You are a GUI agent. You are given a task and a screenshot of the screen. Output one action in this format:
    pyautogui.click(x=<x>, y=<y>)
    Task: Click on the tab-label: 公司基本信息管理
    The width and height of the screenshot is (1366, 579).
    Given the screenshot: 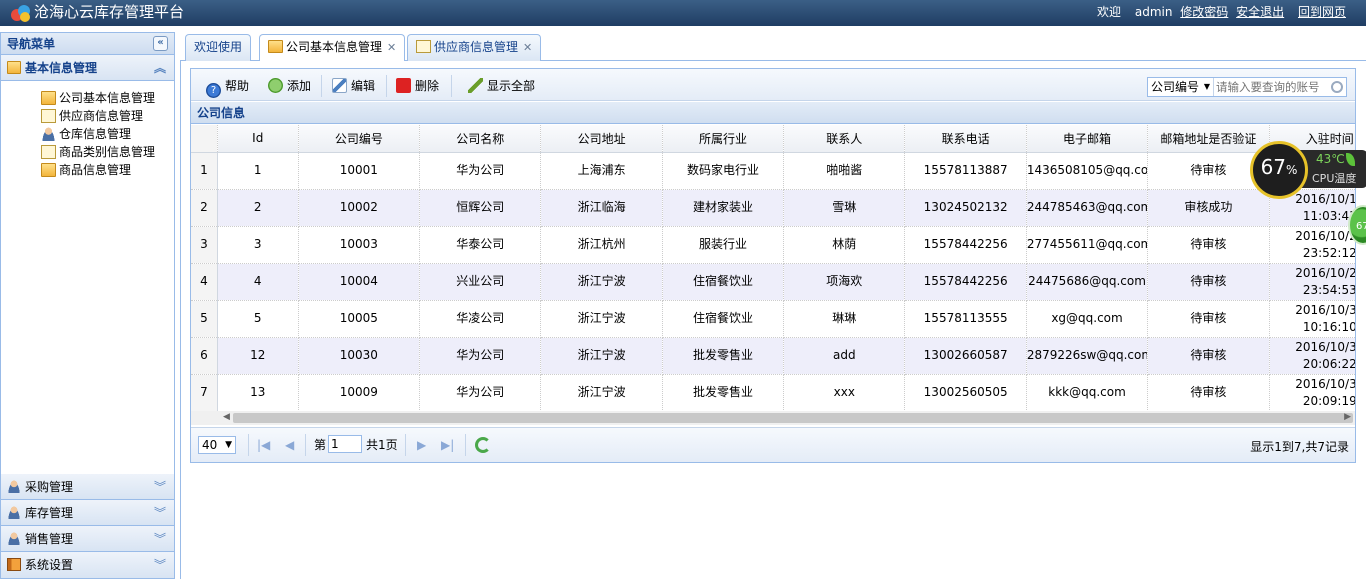 What is the action you would take?
    pyautogui.click(x=334, y=47)
    